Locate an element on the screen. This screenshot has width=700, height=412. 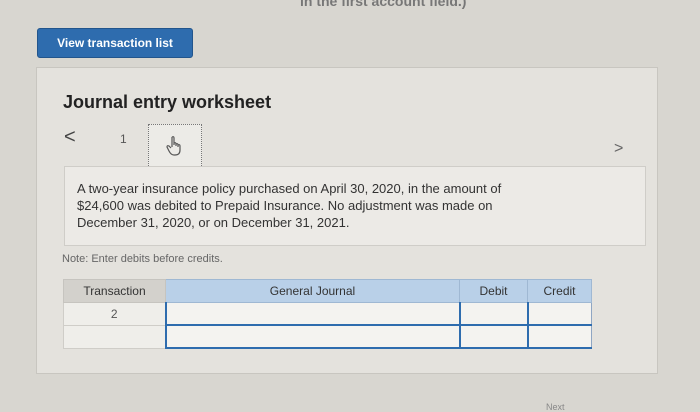
instruction-fragment: in the first account field.) is located at coordinates (383, 4).